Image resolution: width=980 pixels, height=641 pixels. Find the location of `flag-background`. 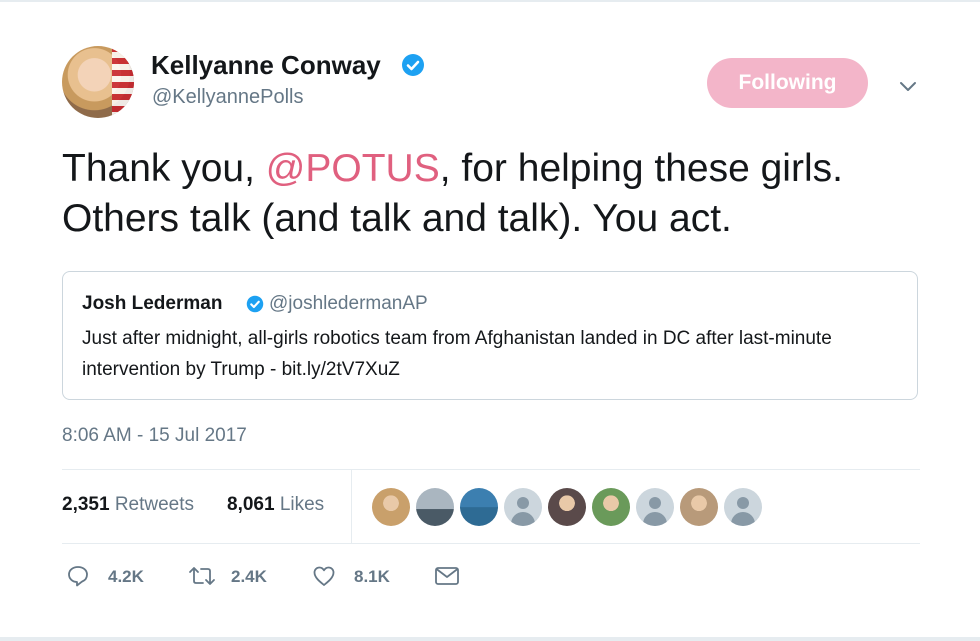

flag-background is located at coordinates (123, 82).